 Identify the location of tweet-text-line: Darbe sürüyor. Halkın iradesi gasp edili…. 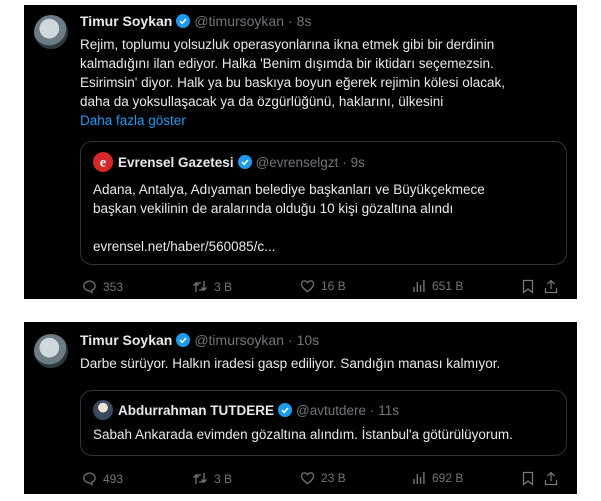
(290, 363).